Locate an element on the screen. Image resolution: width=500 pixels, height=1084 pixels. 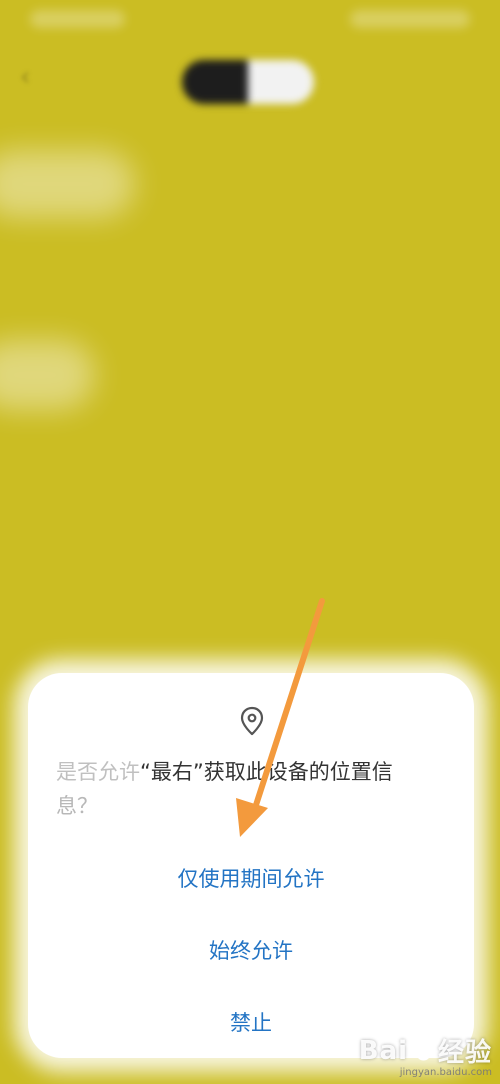
blurred-toggle-pill is located at coordinates (248, 82).